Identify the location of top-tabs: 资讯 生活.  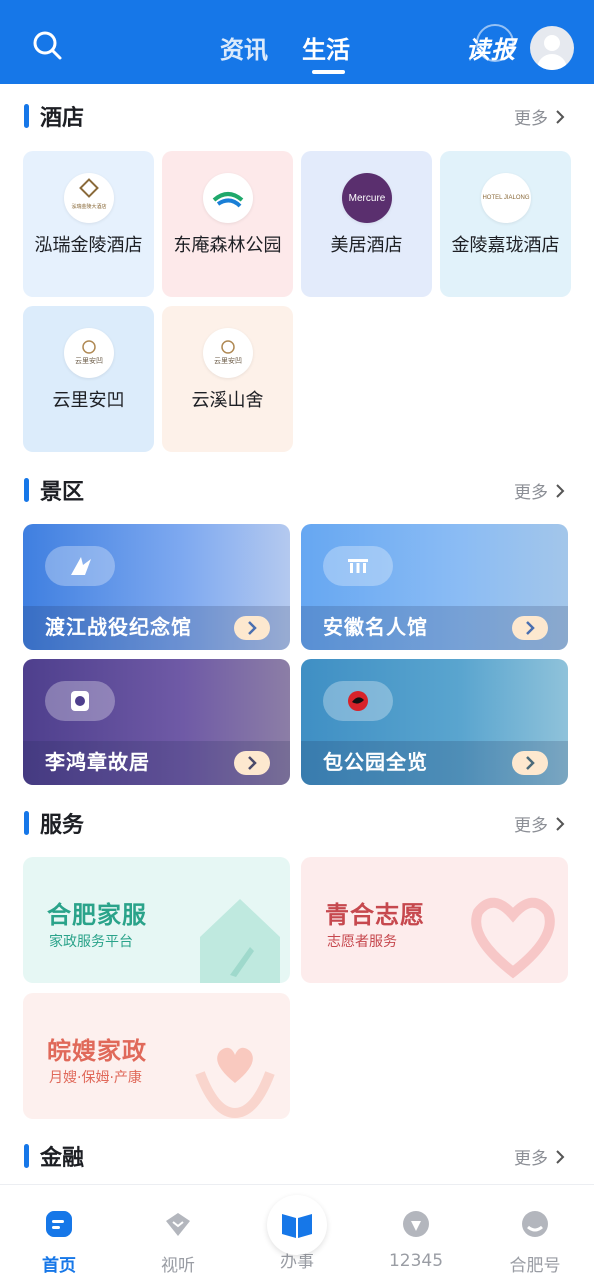
(285, 52).